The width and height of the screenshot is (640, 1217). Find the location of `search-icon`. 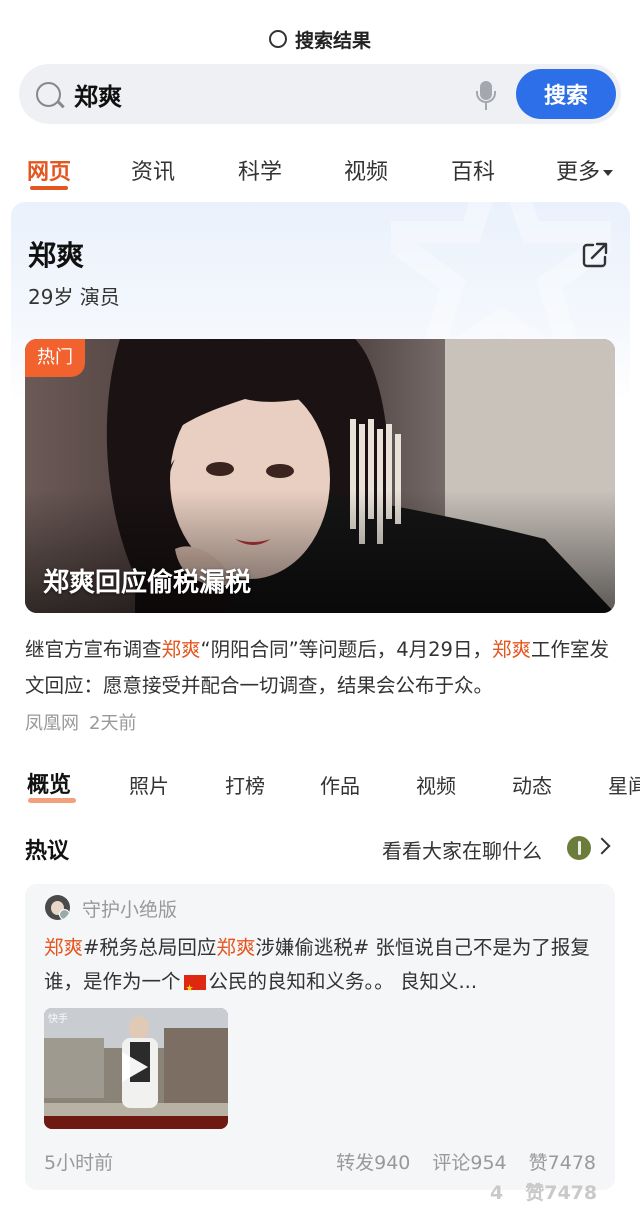

search-icon is located at coordinates (48, 94).